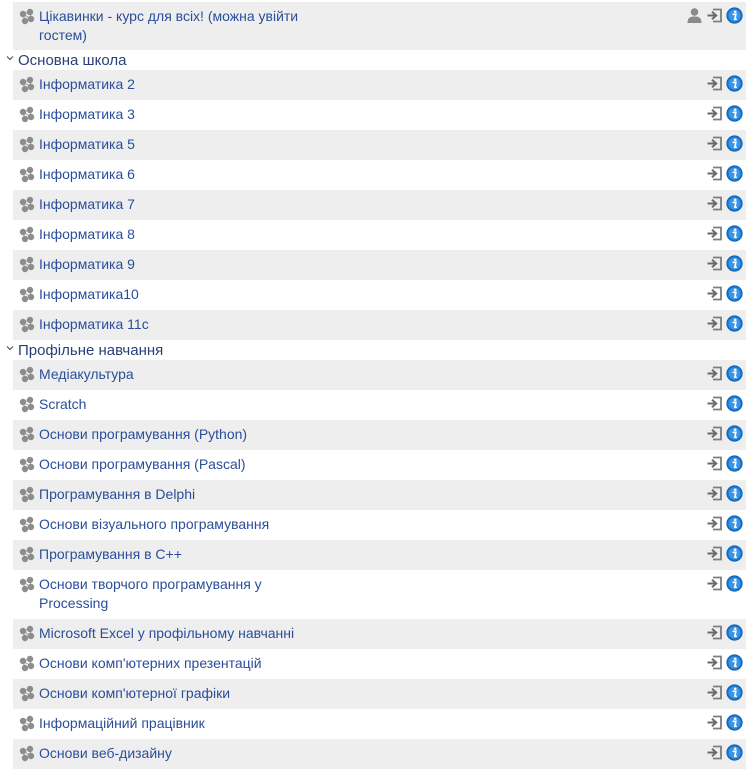 The width and height of the screenshot is (753, 774). What do you see at coordinates (379, 295) in the screenshot?
I see `course-row: Інформатика10` at bounding box center [379, 295].